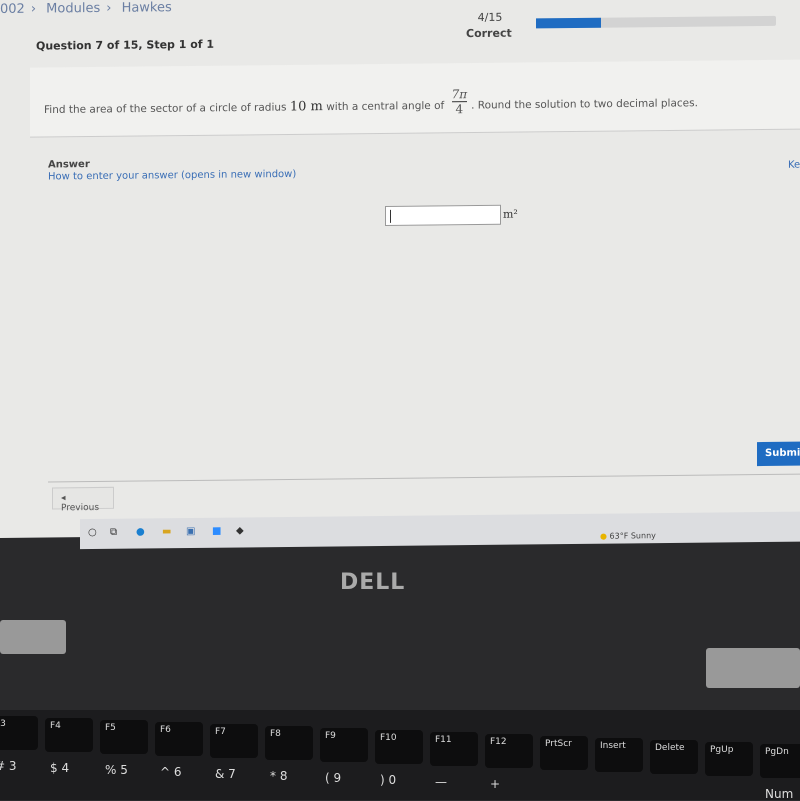  I want to click on edge-icon: ●, so click(140, 531).